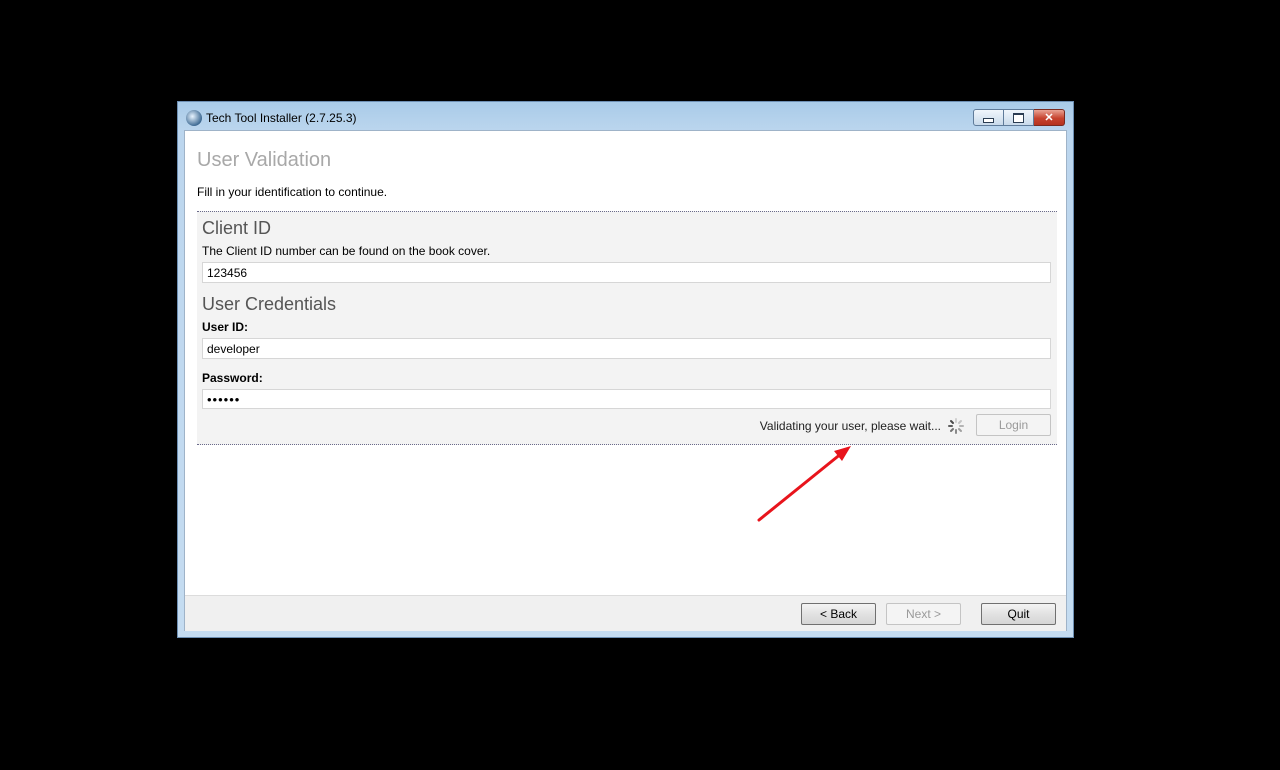 The height and width of the screenshot is (770, 1280). I want to click on close-button: ✕, so click(1049, 117).